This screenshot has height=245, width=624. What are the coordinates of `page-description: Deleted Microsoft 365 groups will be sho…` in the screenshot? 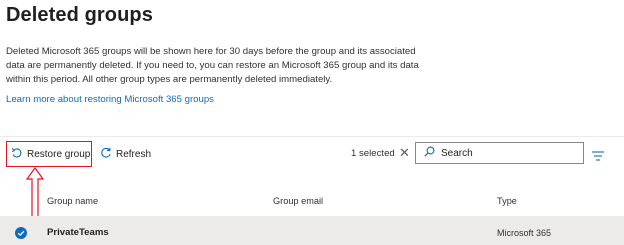 It's located at (212, 65).